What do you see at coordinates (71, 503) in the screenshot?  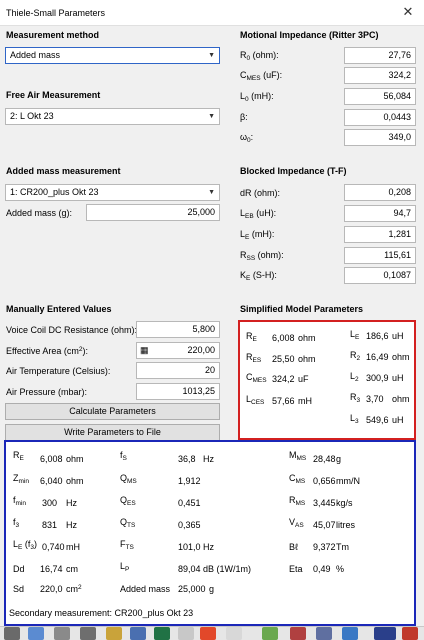 I see `res-fmin-unit: Hz` at bounding box center [71, 503].